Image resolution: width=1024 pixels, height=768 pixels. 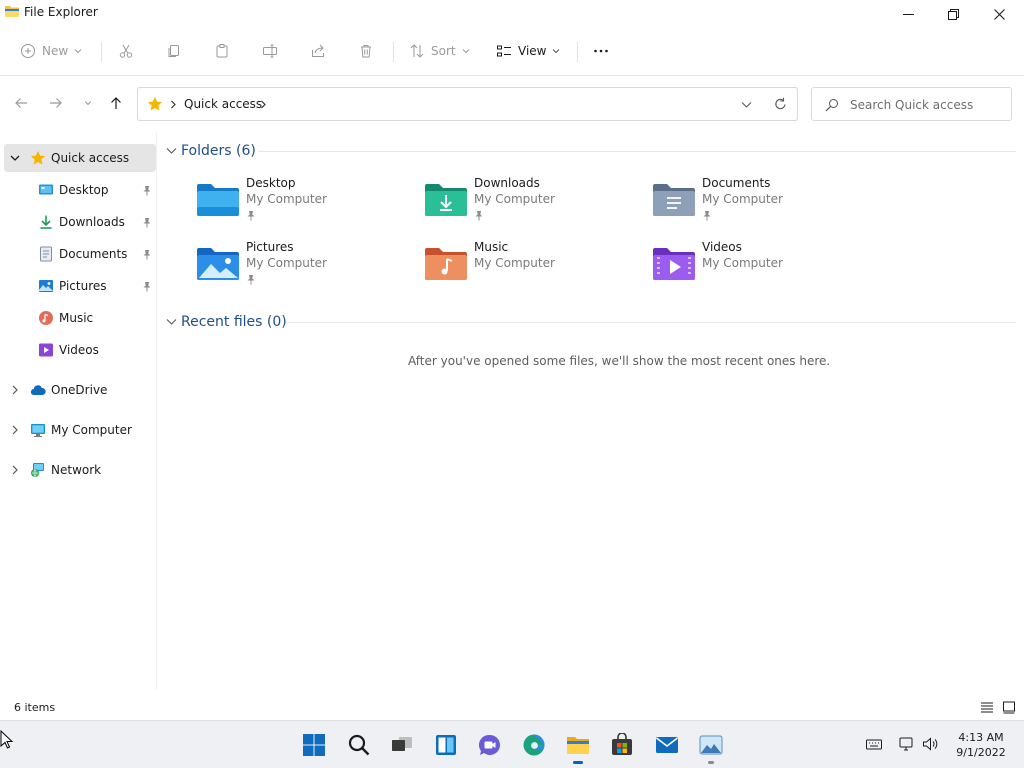 I want to click on restore-button, so click(x=953, y=14).